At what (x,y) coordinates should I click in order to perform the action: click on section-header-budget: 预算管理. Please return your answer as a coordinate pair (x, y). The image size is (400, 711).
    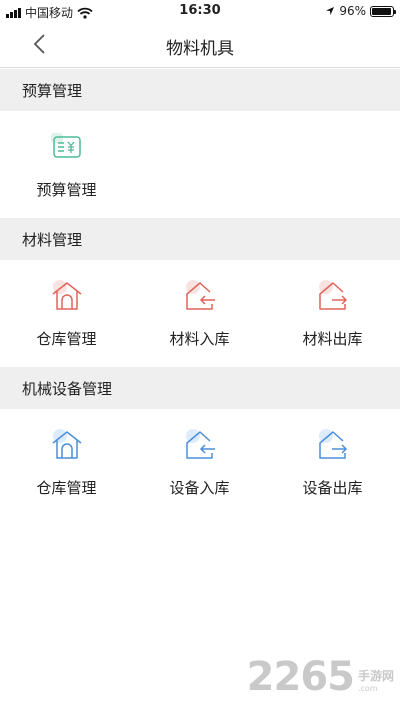
    Looking at the image, I should click on (200, 90).